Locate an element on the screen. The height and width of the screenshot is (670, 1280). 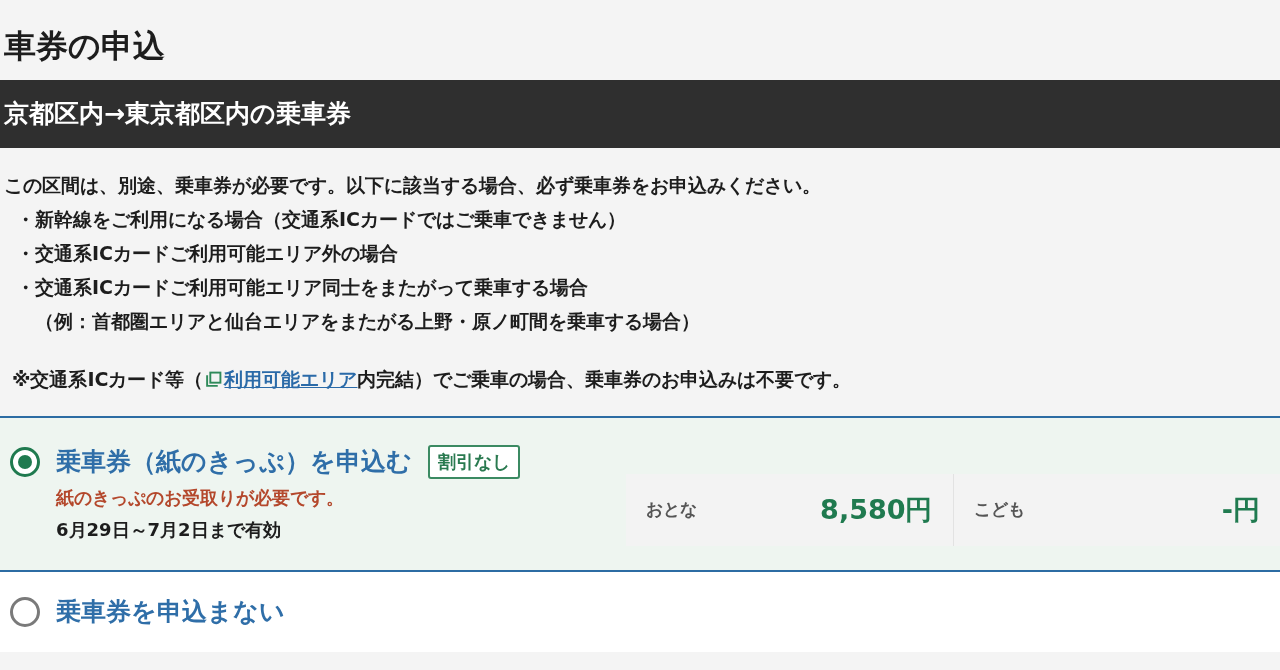
fare-amount: 8,580円 is located at coordinates (876, 509).